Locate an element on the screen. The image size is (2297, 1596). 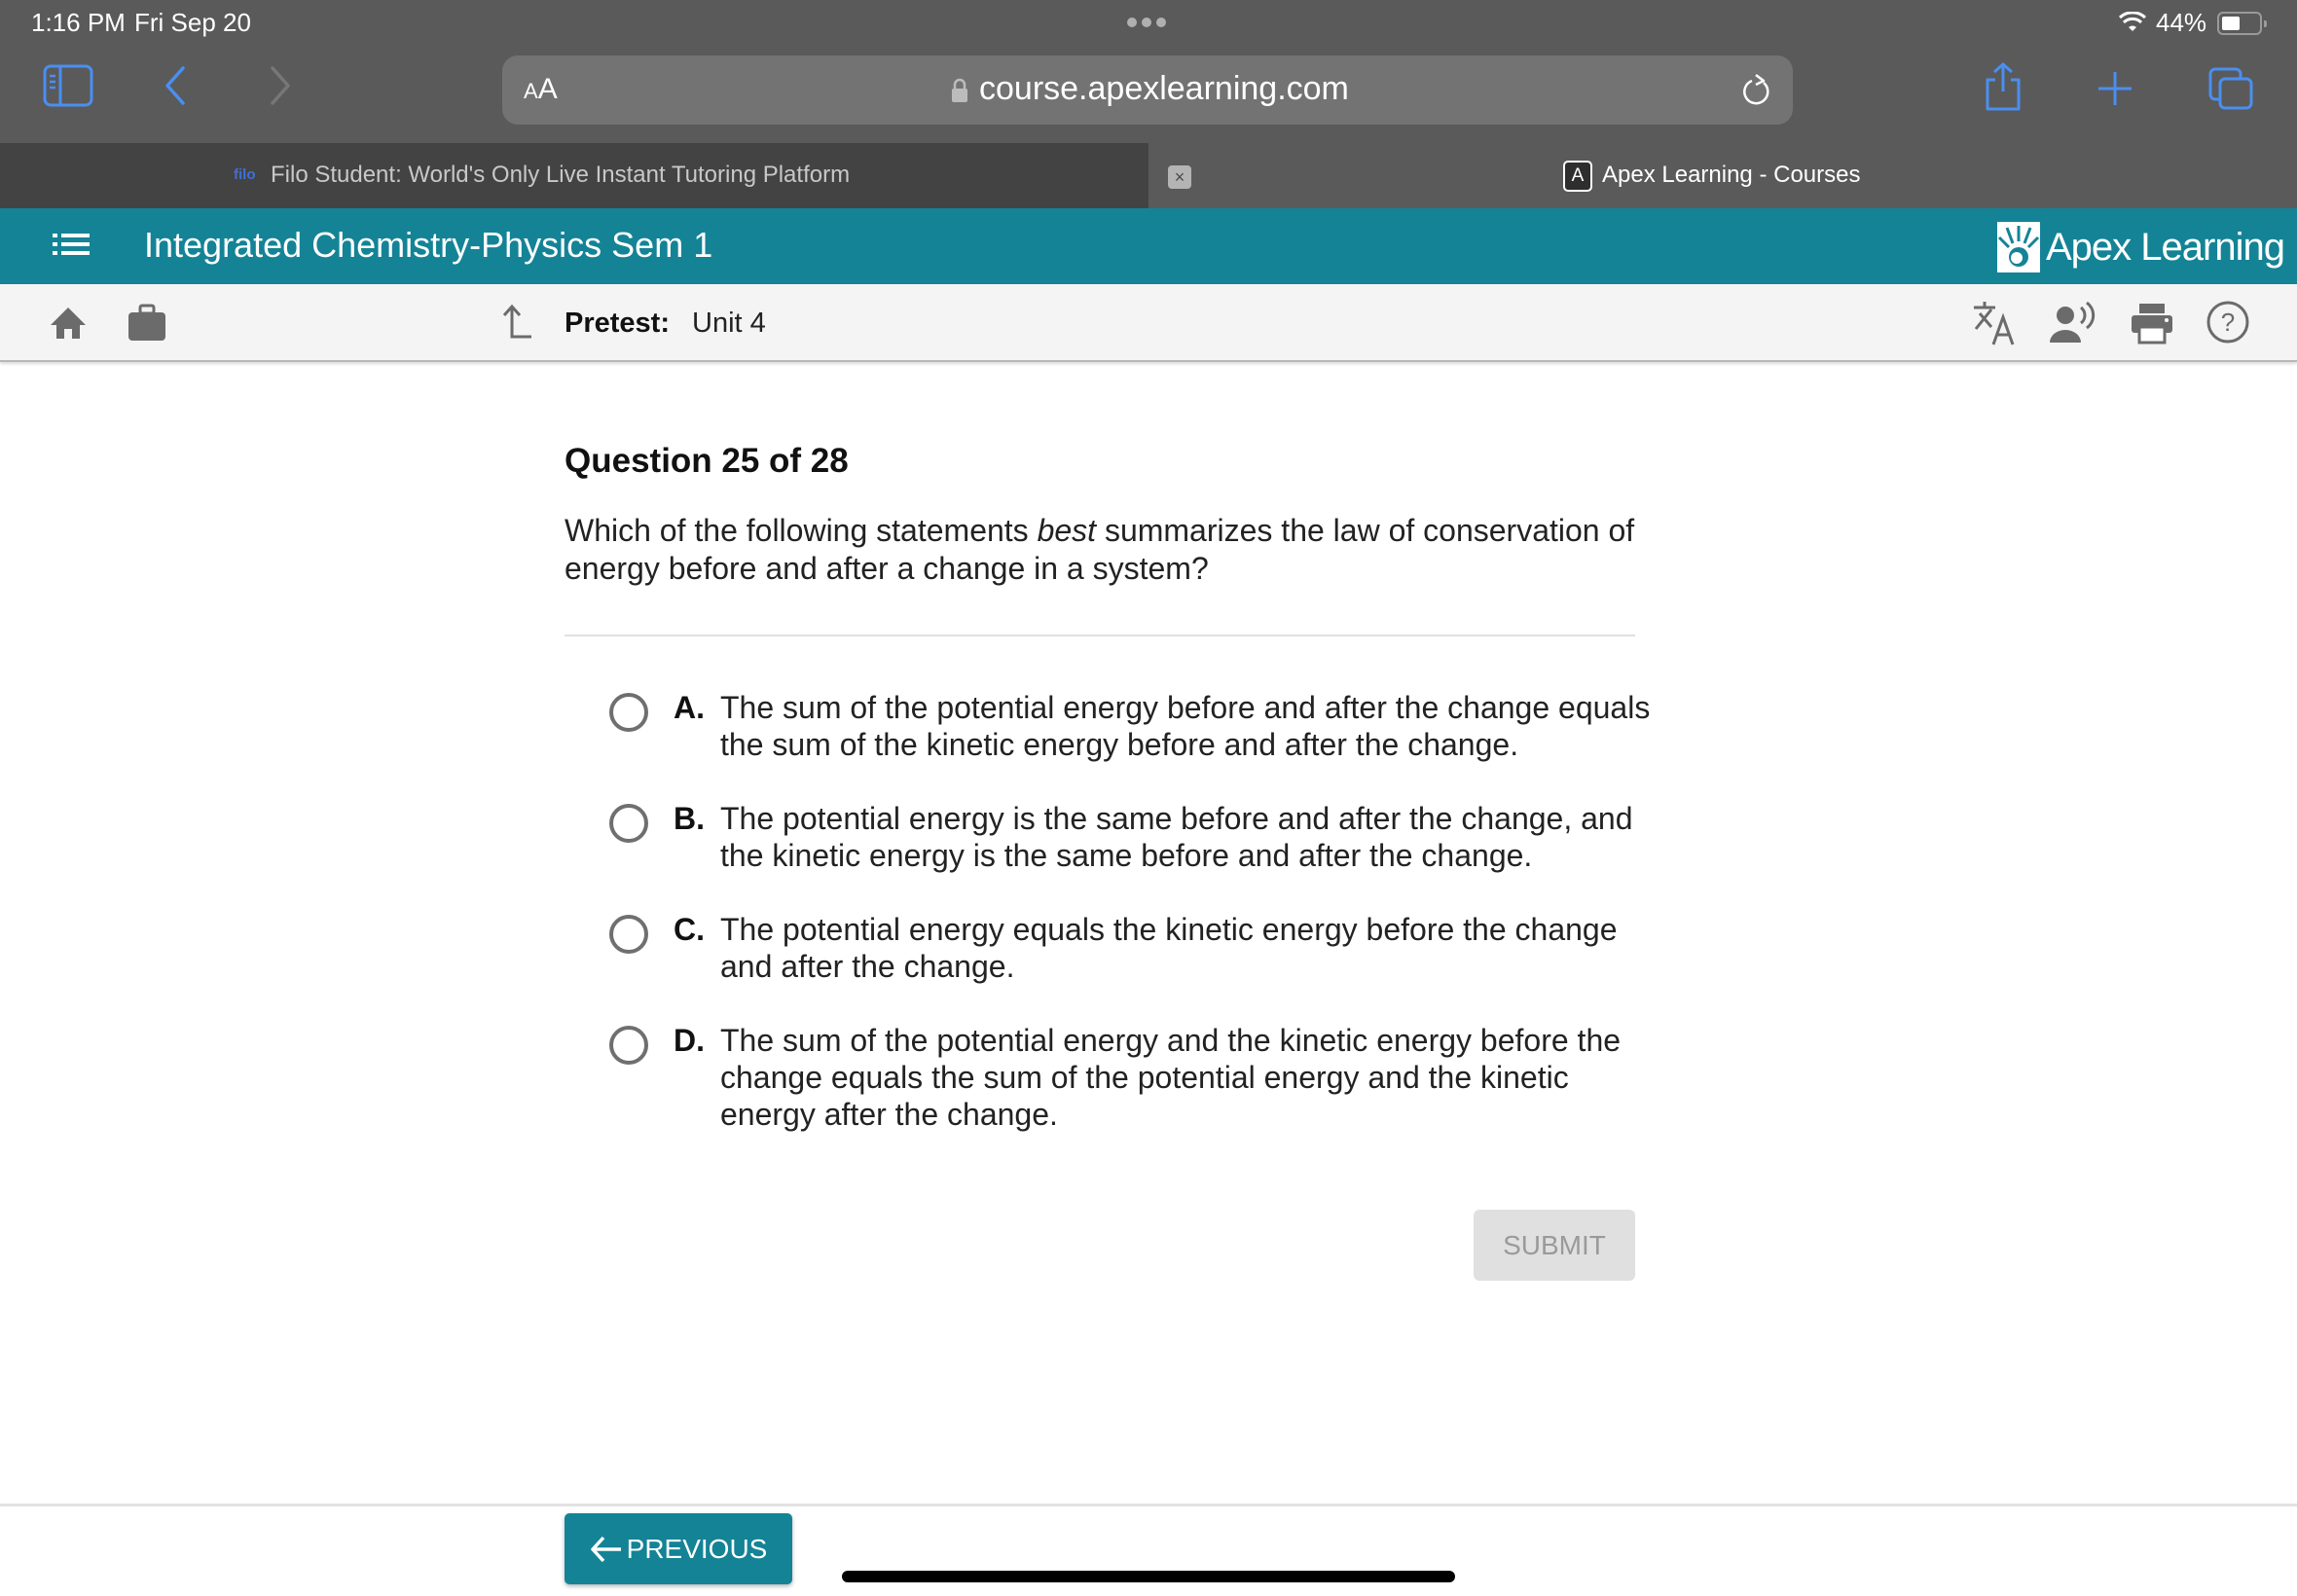
translate-icon is located at coordinates (1993, 323).